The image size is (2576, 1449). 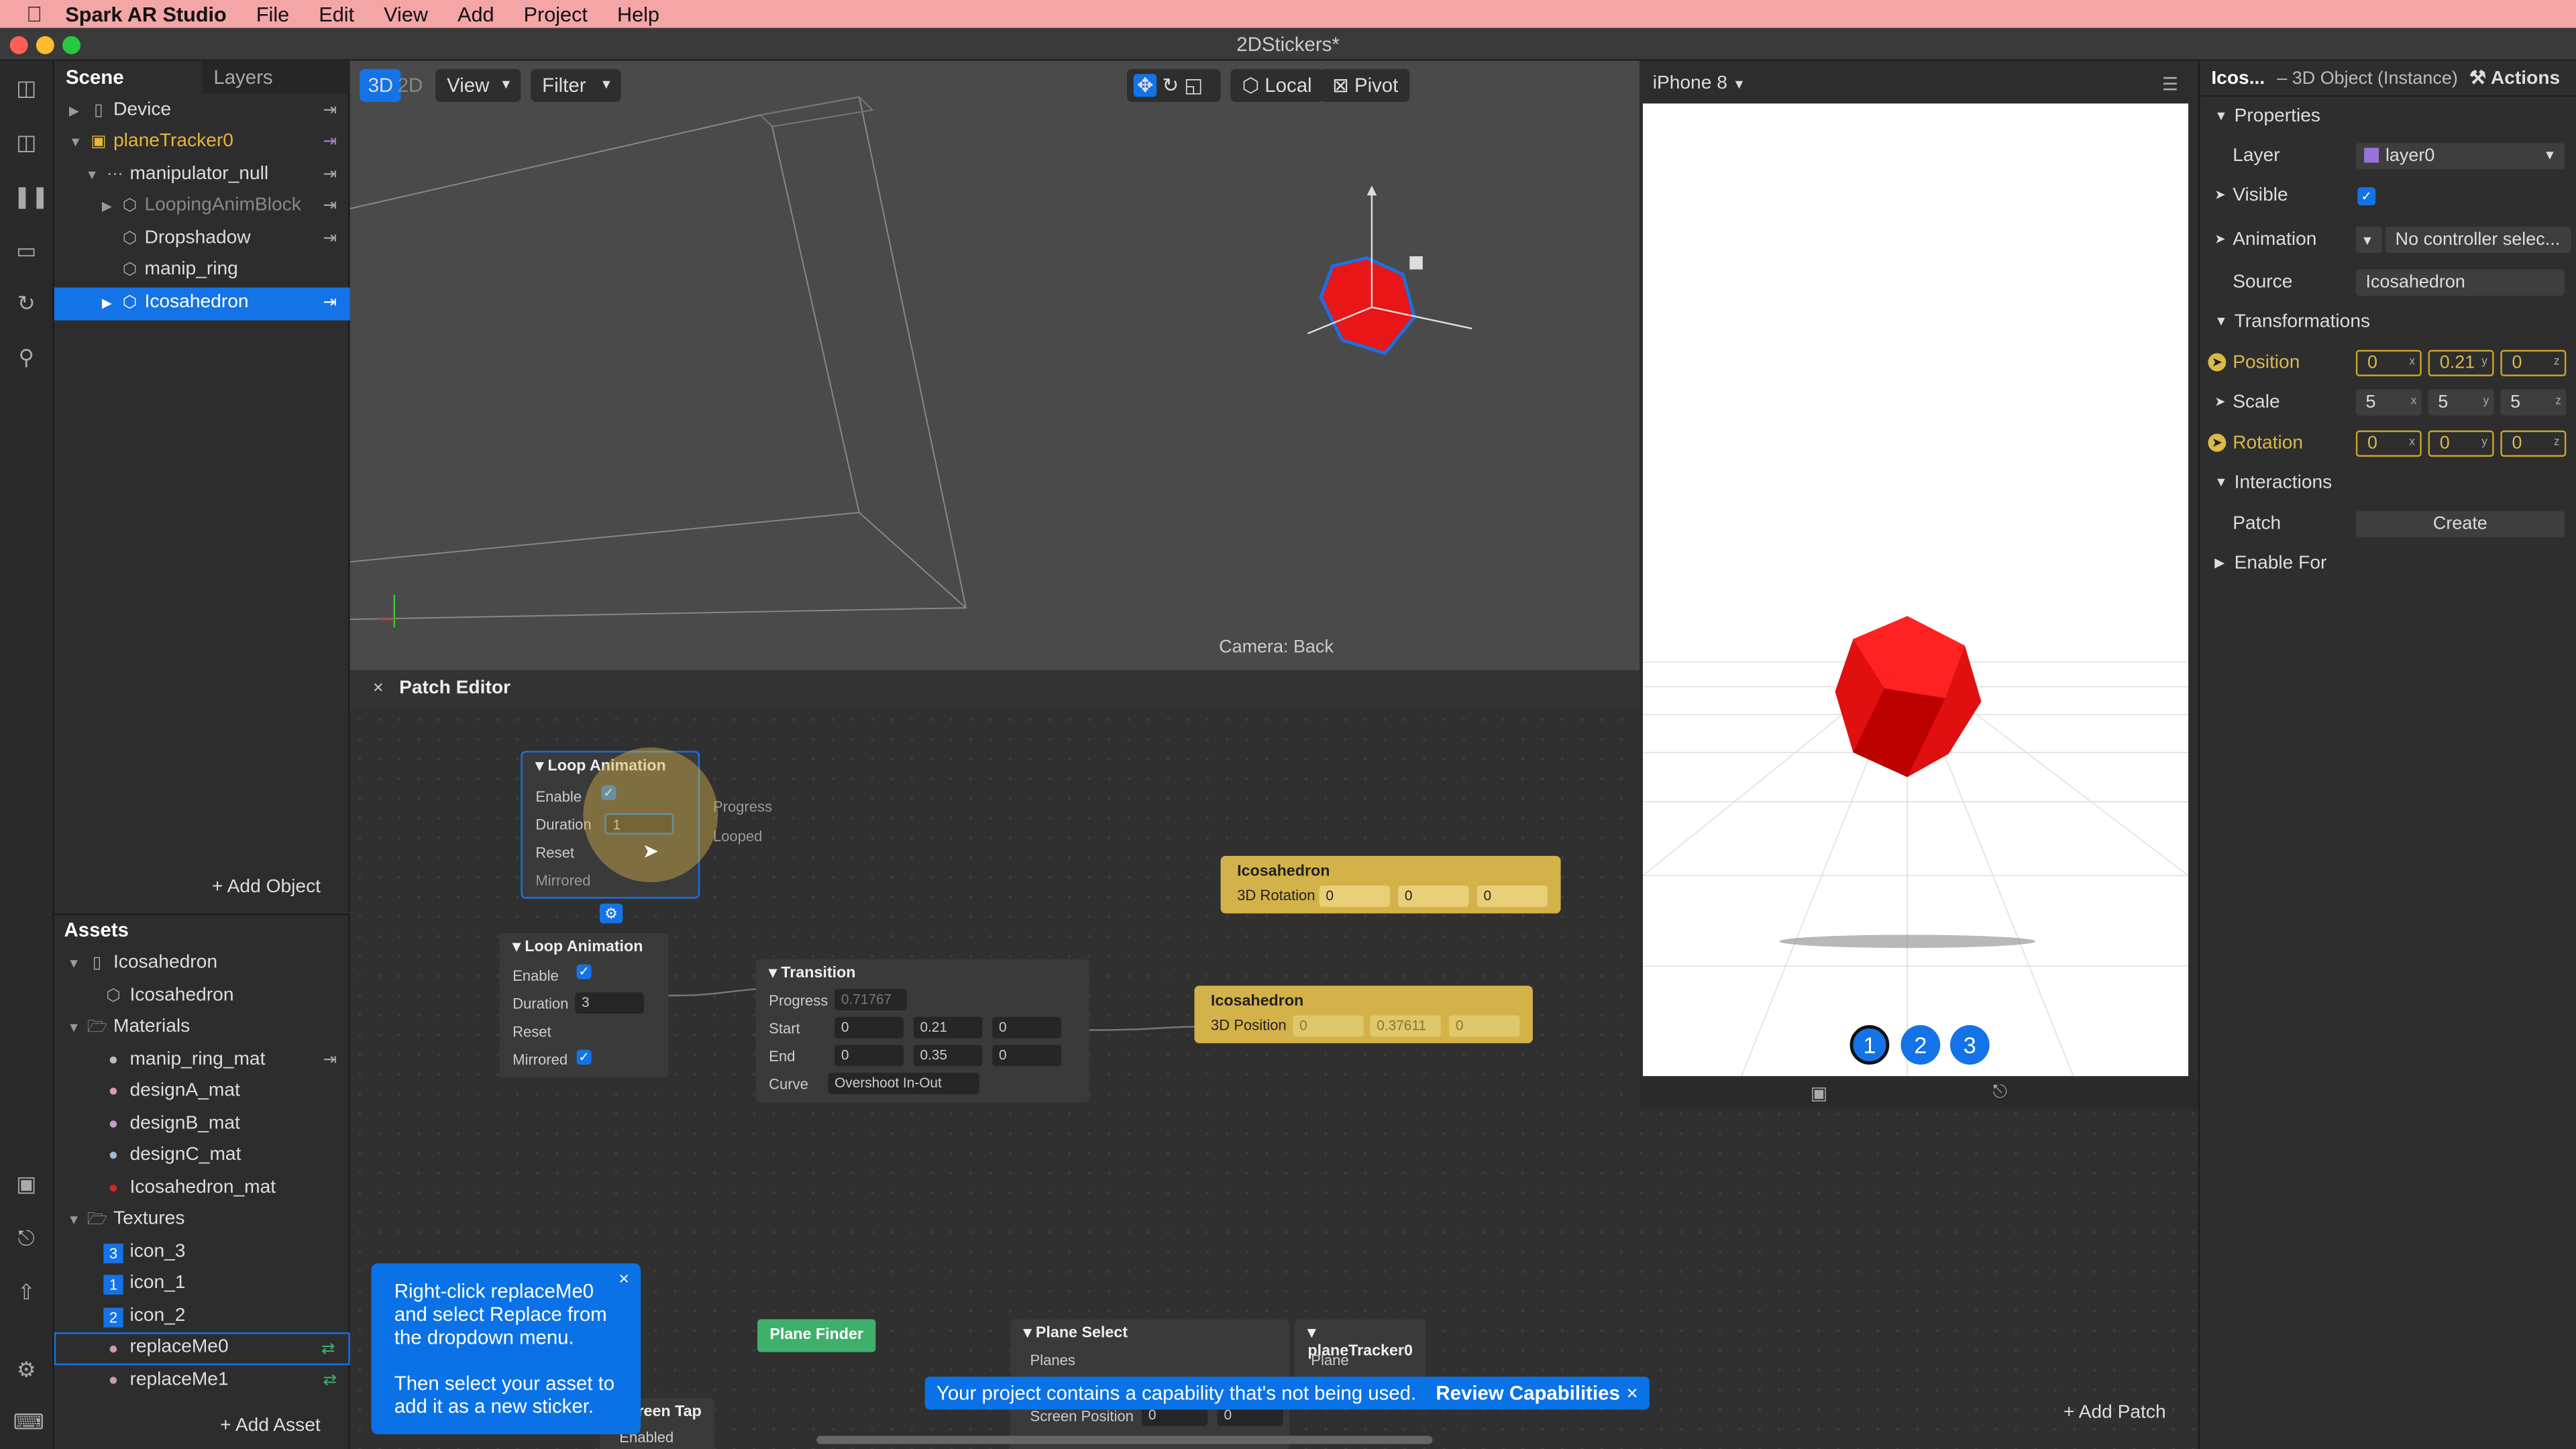 What do you see at coordinates (2000, 1093) in the screenshot?
I see `send-to-device-icon: ⎋` at bounding box center [2000, 1093].